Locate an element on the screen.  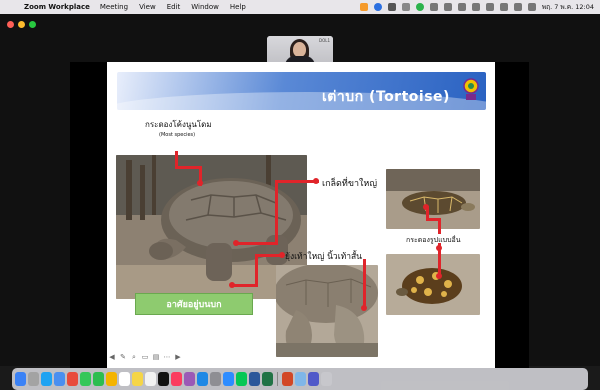
next-icon: ▶ is located at coordinates (178, 357).